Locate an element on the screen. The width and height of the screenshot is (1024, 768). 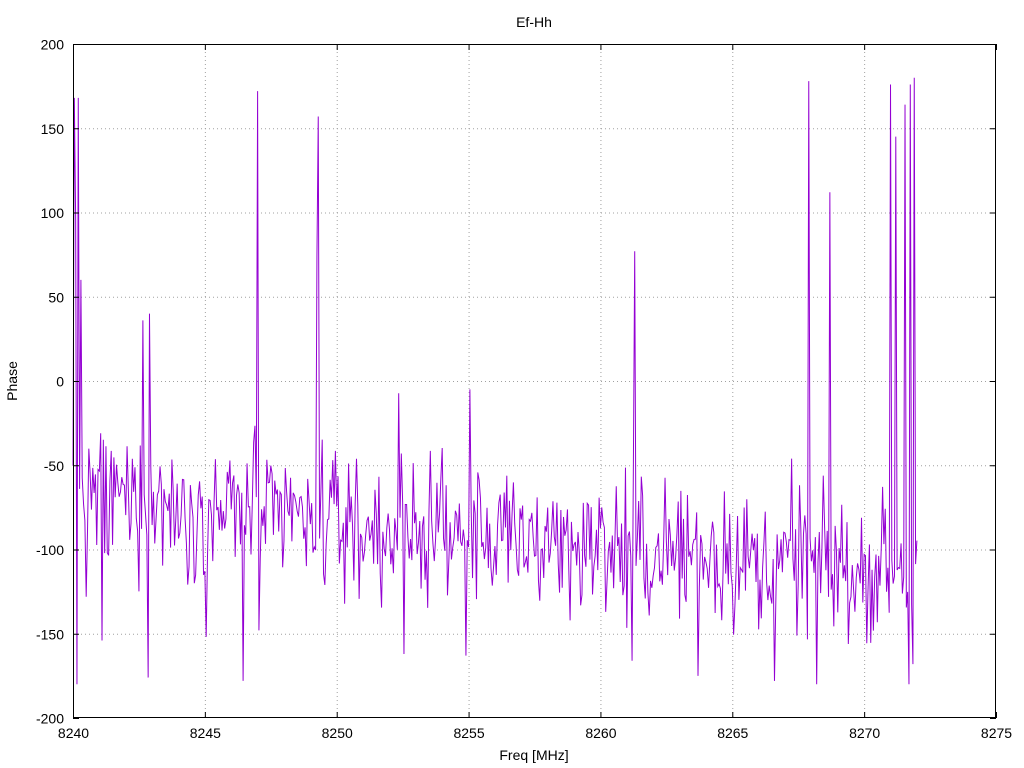
y-tick-label: 150 is located at coordinates (53, 129).